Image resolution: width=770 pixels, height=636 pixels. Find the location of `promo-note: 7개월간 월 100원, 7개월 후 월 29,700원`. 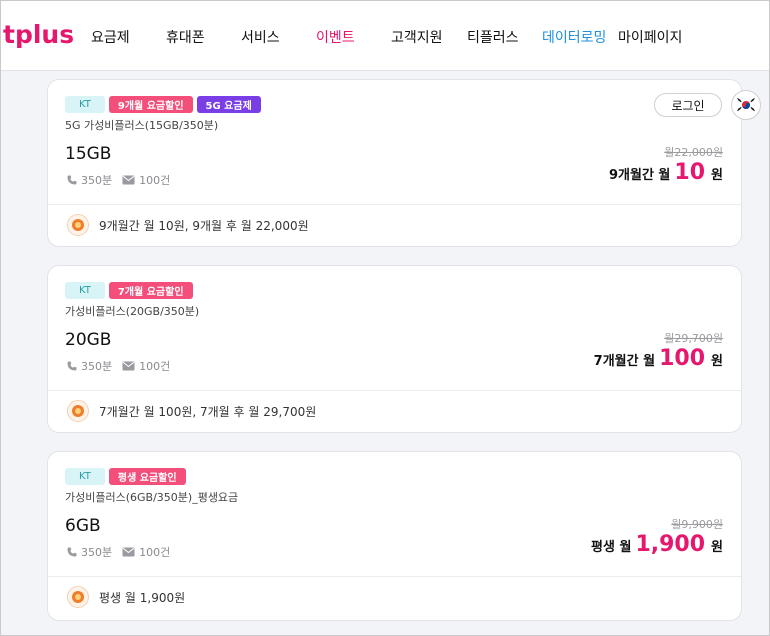

promo-note: 7개월간 월 100원, 7개월 후 월 29,700원 is located at coordinates (191, 411).